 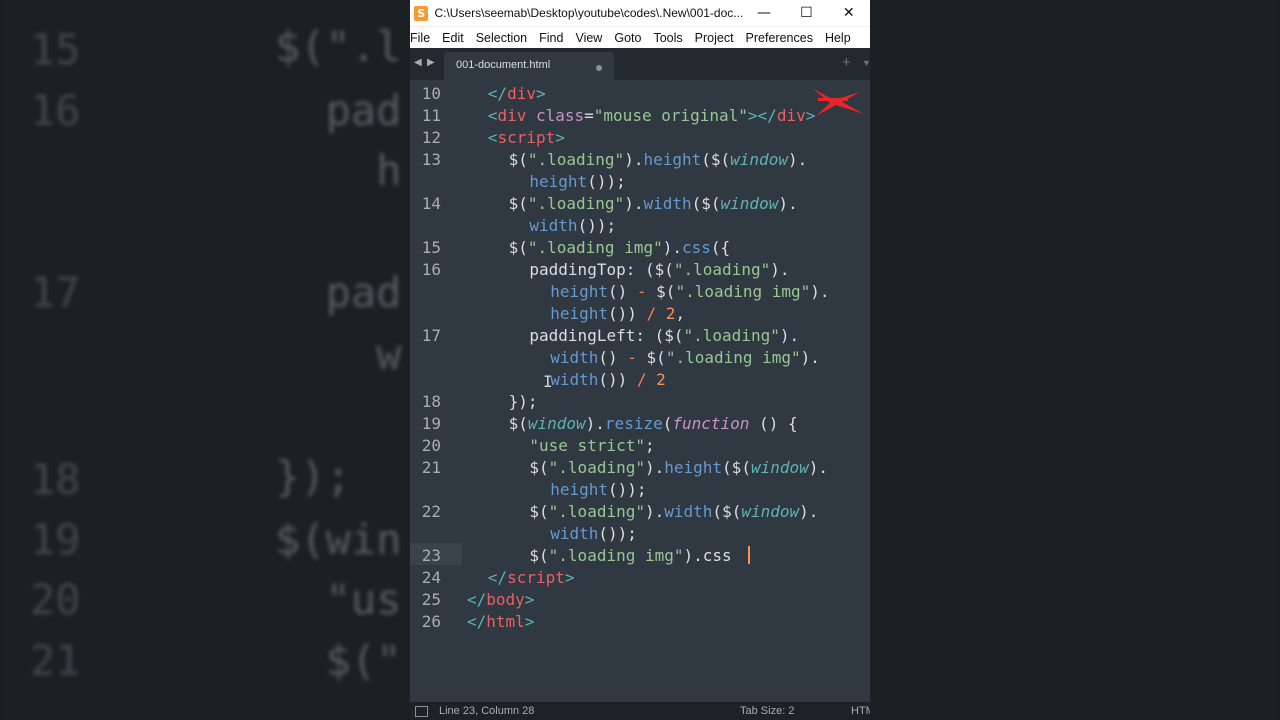 I want to click on tab-prev-icon: ◀, so click(x=418, y=62).